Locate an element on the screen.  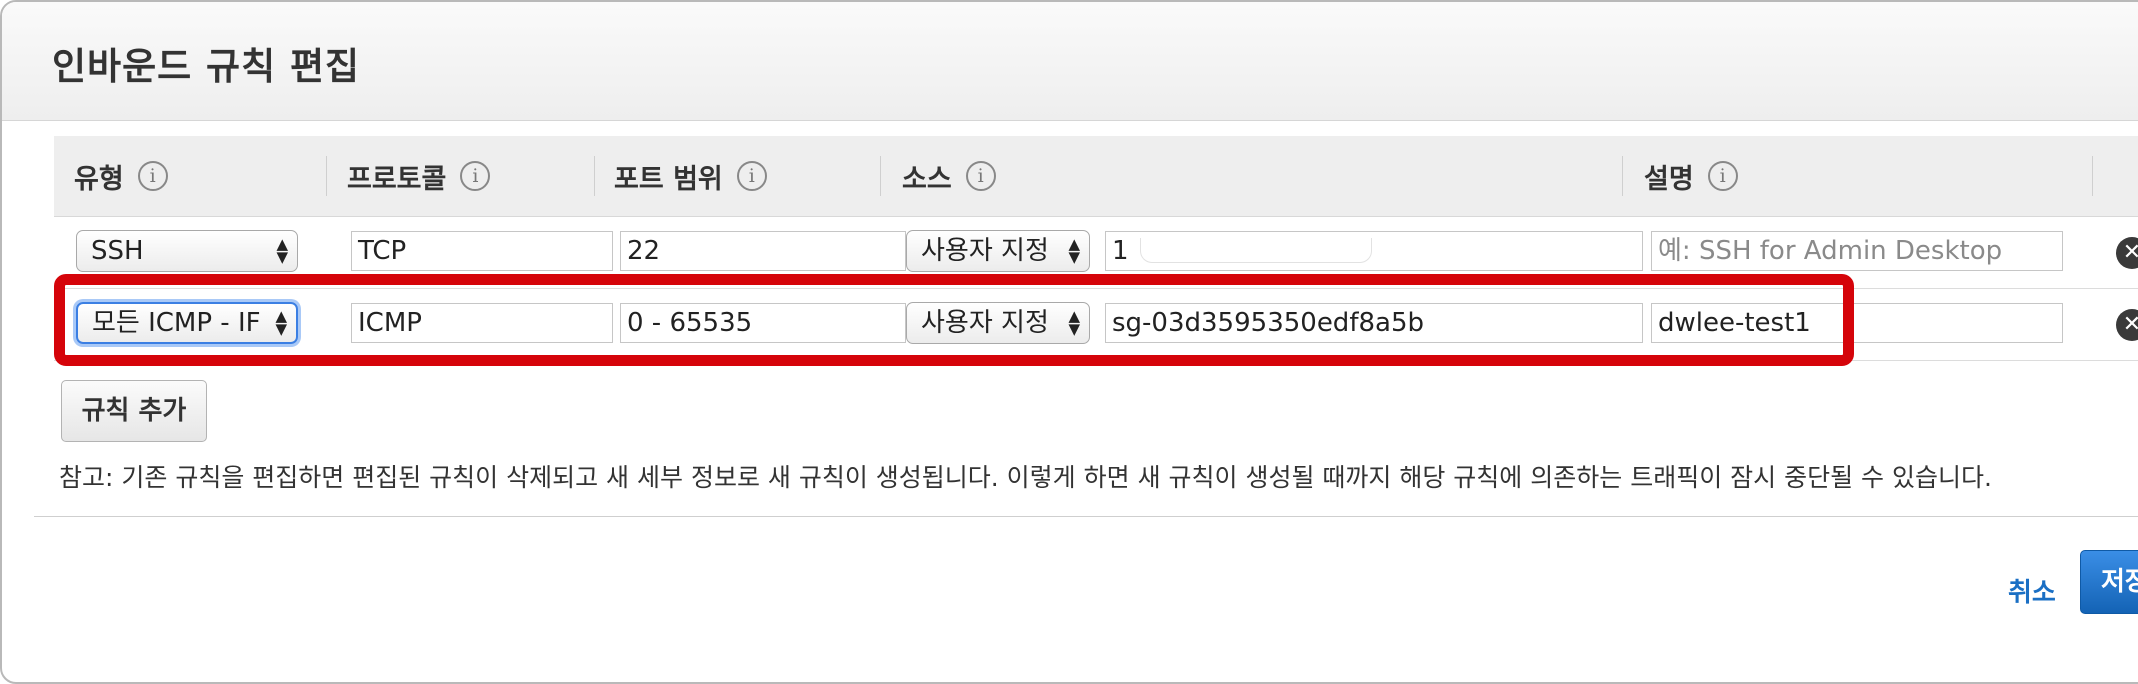
port-range-field: 22 is located at coordinates (763, 251).